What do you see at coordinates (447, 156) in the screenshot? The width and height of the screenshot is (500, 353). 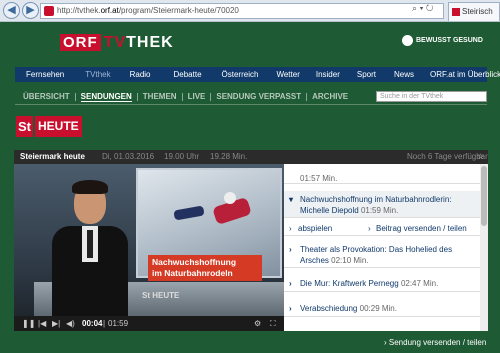 I see `availability-text: Noch 6 Tage verfügbar` at bounding box center [447, 156].